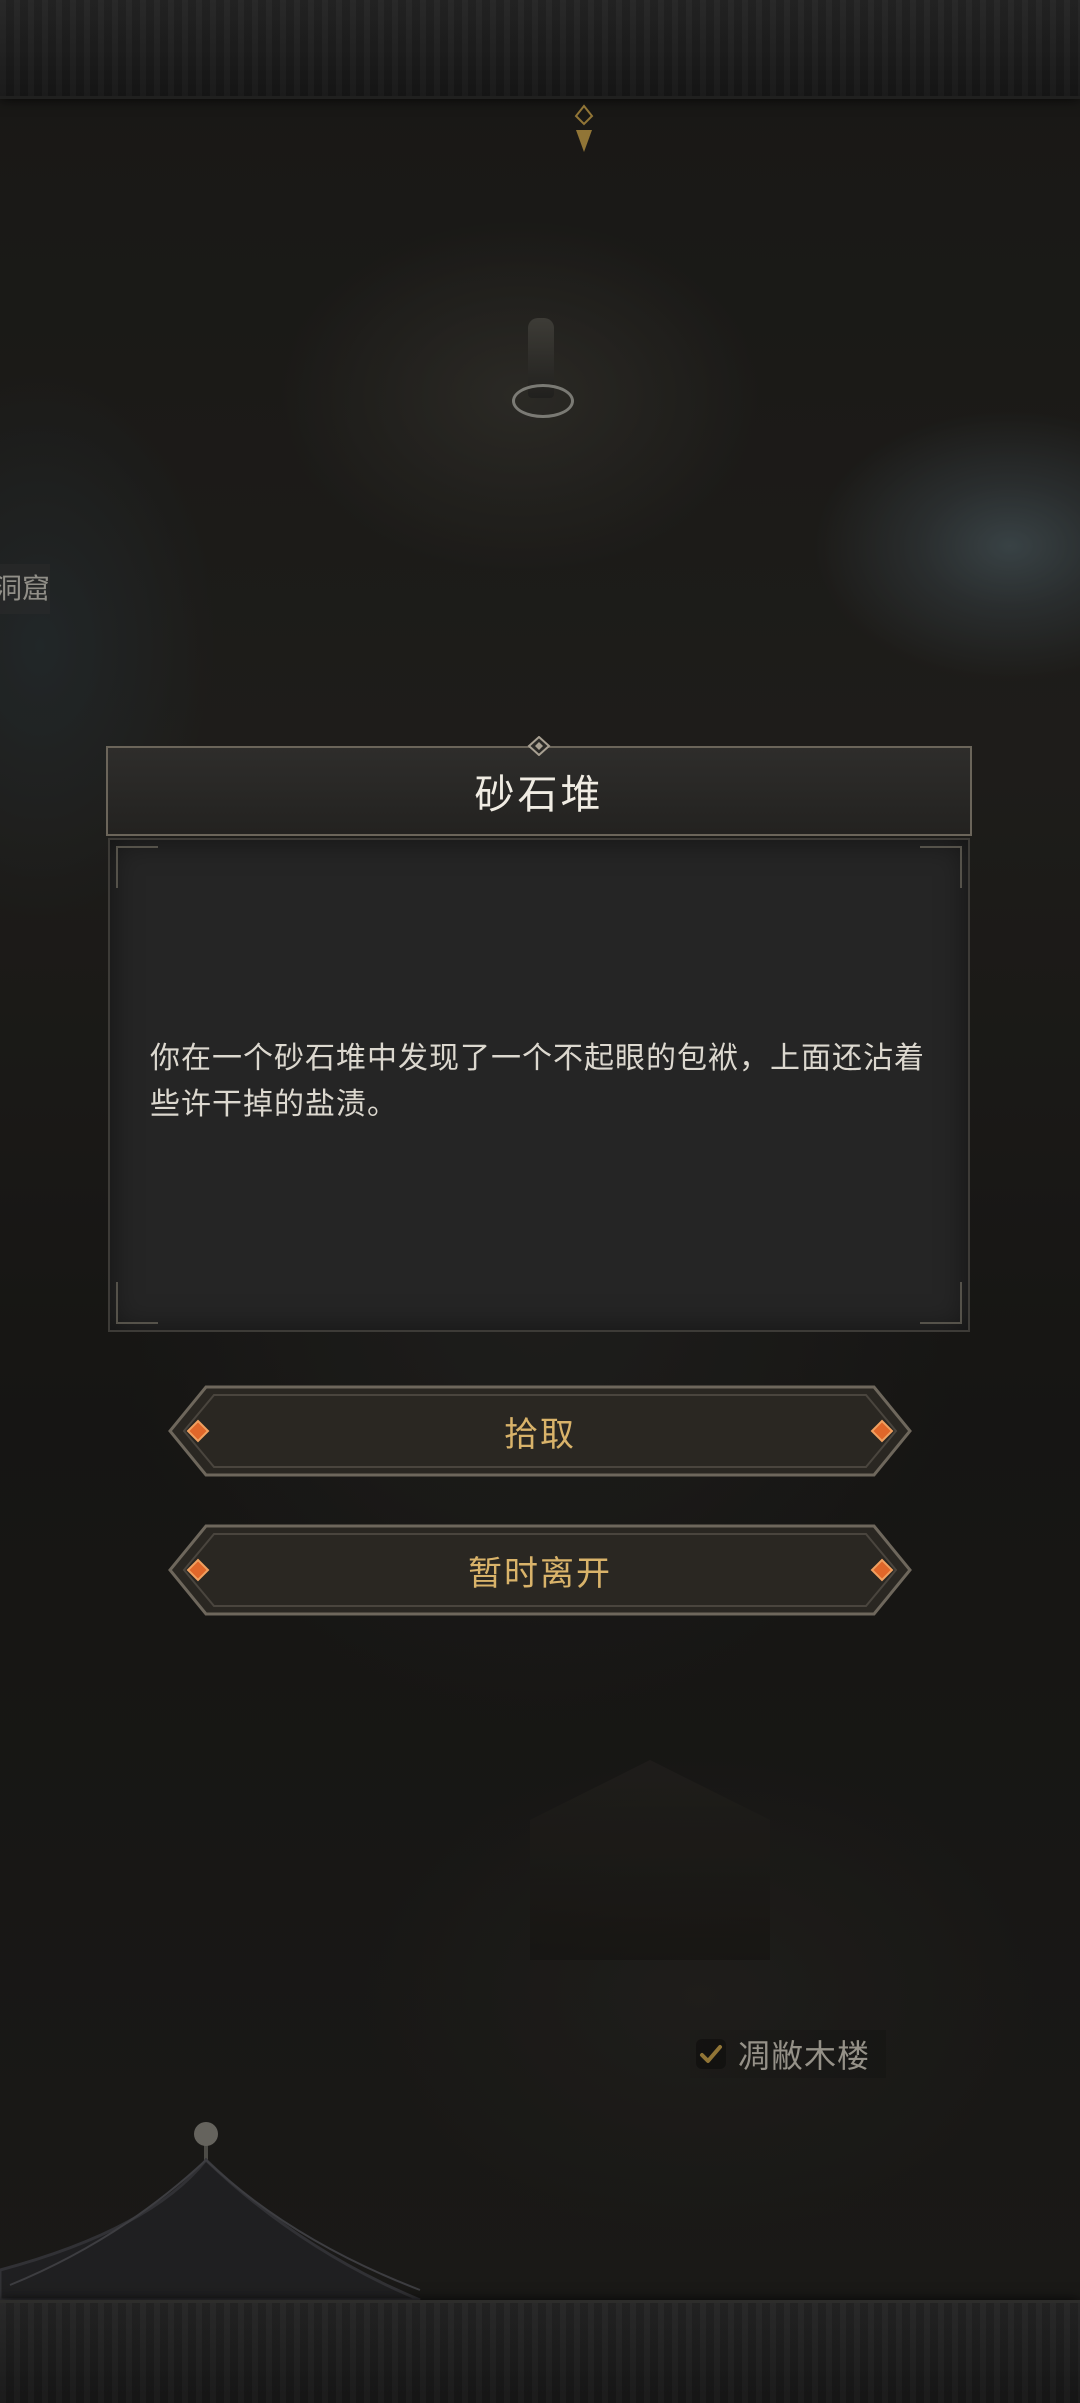 The width and height of the screenshot is (1080, 2403). What do you see at coordinates (539, 746) in the screenshot?
I see `diamond-ornament-icon` at bounding box center [539, 746].